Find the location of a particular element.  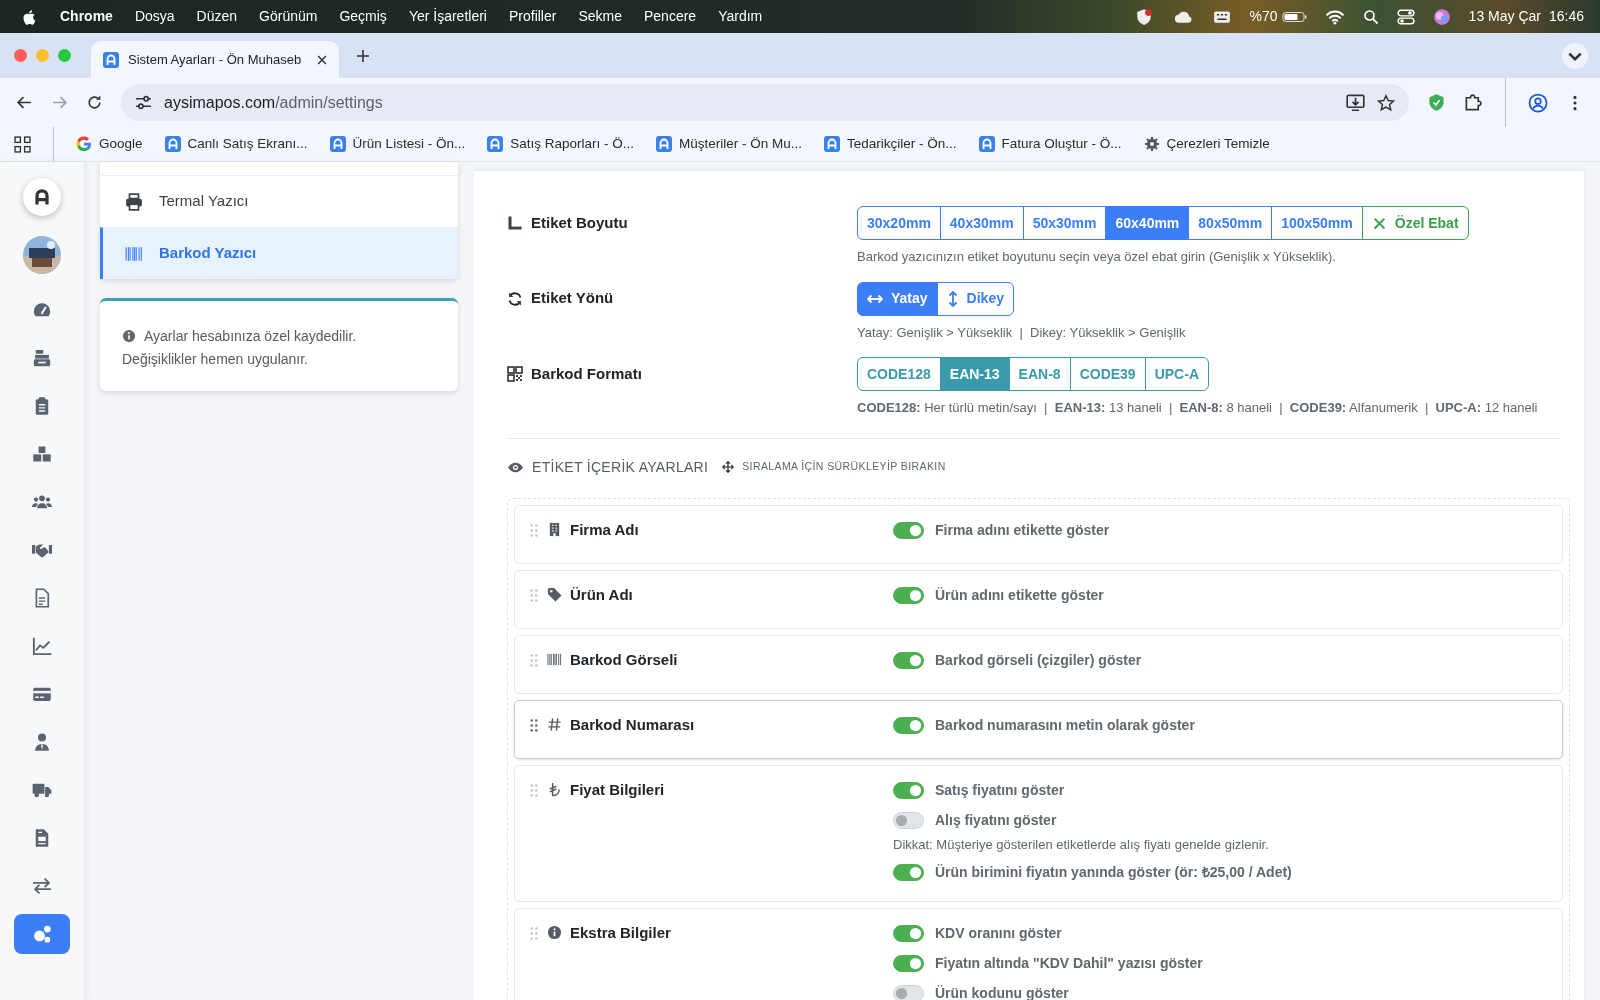

install-icon is located at coordinates (1355, 102).